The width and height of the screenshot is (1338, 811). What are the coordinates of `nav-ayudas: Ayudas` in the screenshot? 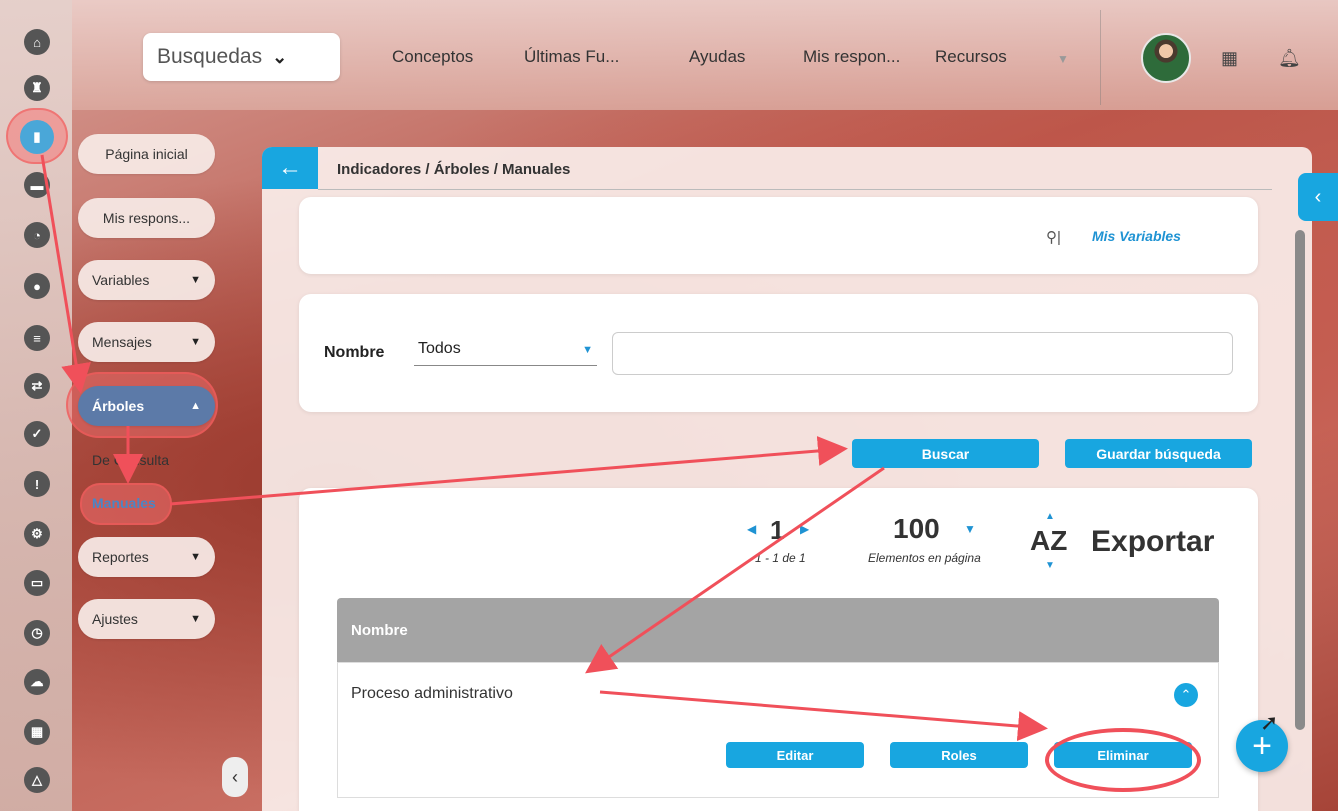 It's located at (717, 57).